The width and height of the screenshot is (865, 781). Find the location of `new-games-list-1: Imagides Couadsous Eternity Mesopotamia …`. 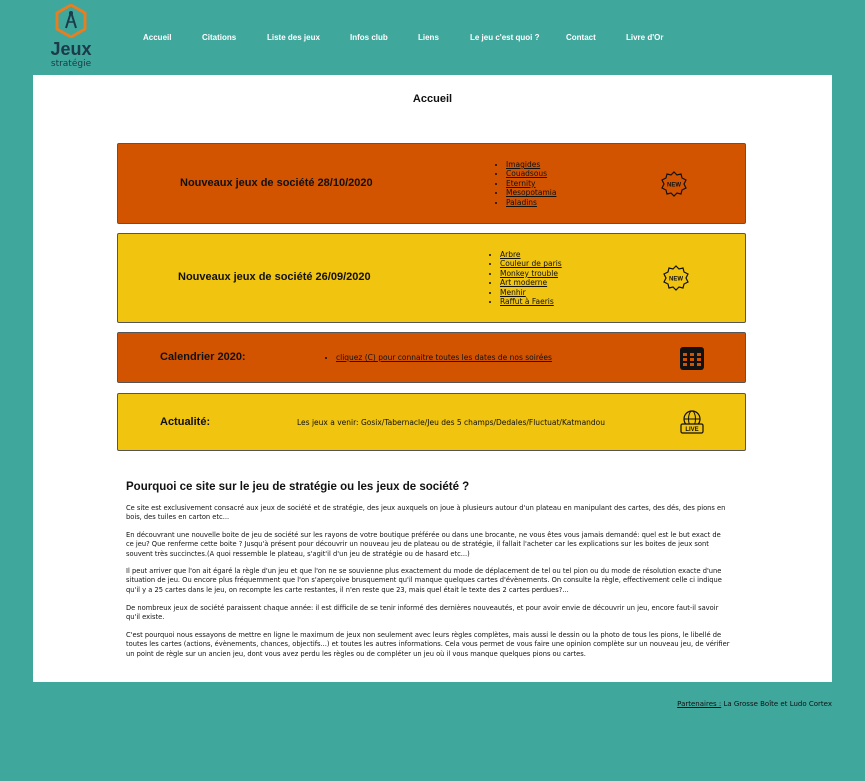

new-games-list-1: Imagides Couadsous Eternity Mesopotamia … is located at coordinates (527, 183).